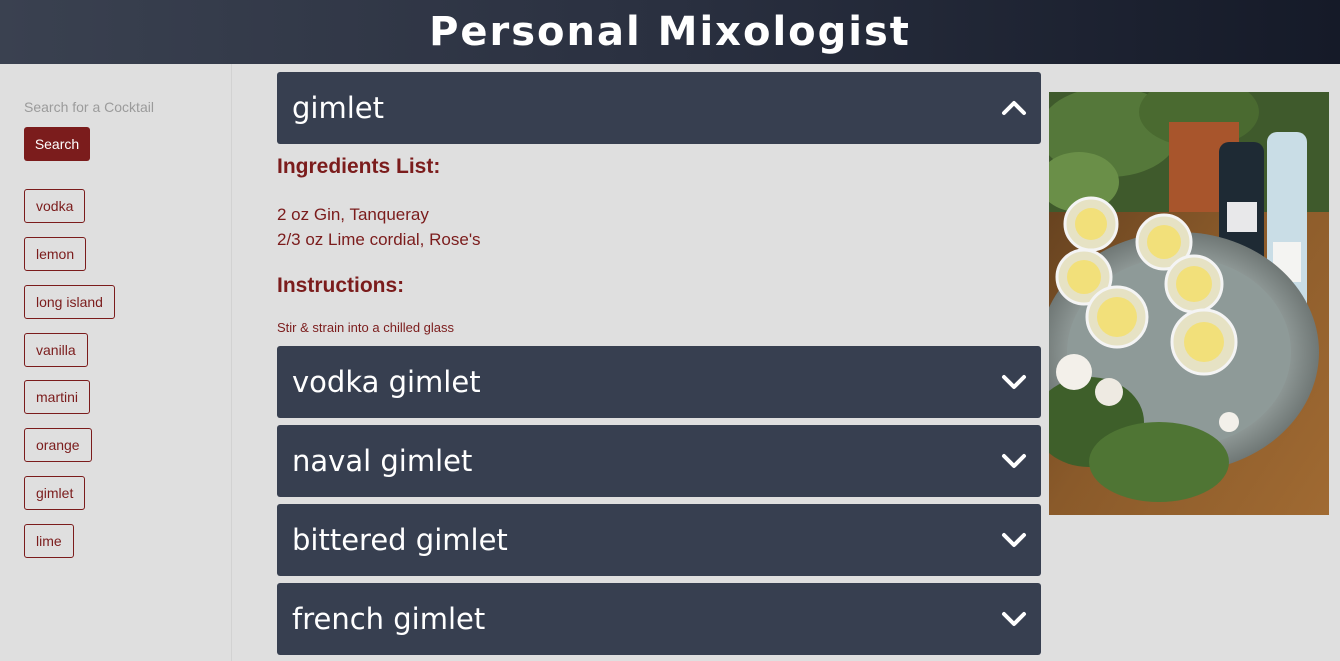  I want to click on tag-vanilla: vanilla, so click(56, 350).